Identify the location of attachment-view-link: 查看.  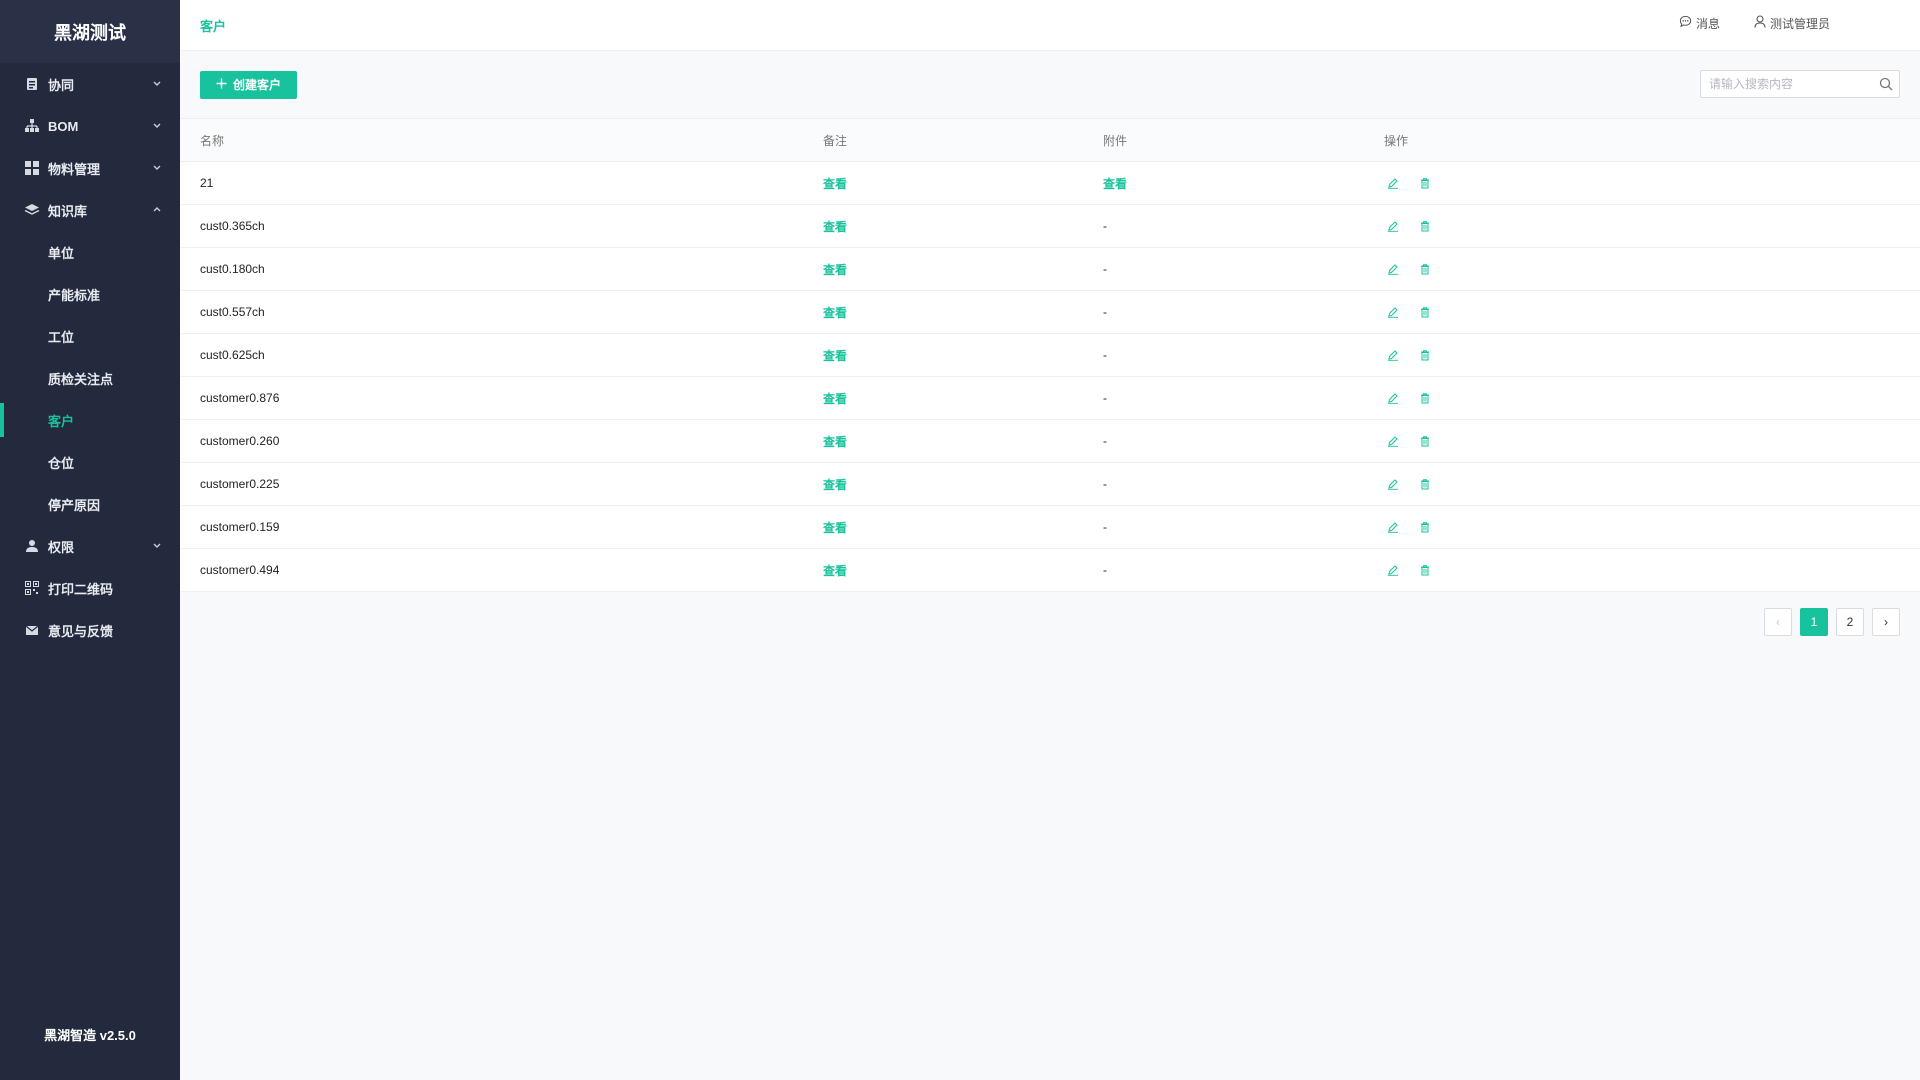
(1115, 184).